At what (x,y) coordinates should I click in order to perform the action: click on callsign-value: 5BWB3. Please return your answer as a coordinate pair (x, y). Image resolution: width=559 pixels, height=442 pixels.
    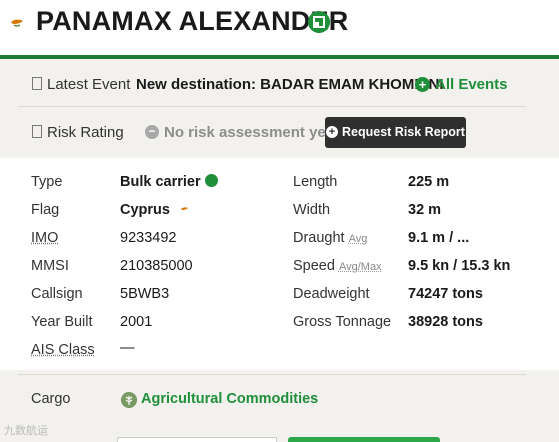
    Looking at the image, I should click on (145, 294).